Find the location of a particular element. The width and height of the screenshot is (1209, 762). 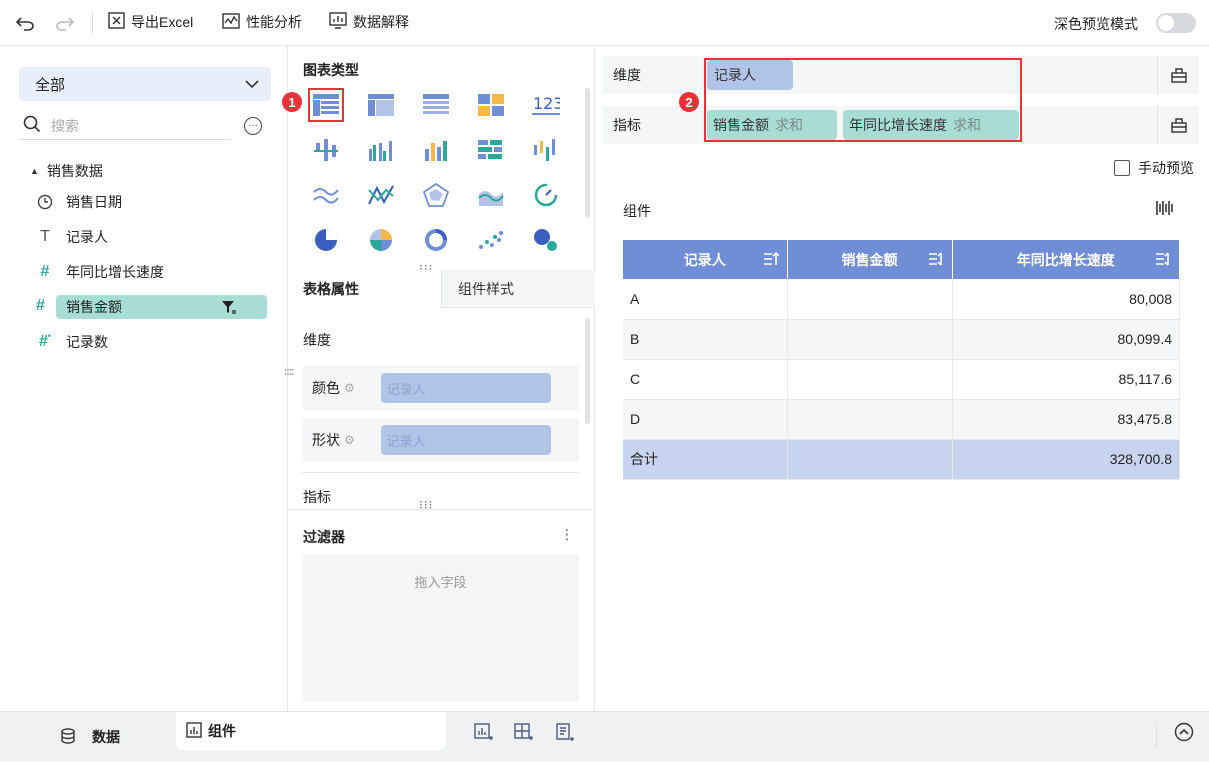

bottom-bar: 数据 组件 is located at coordinates (604, 736).